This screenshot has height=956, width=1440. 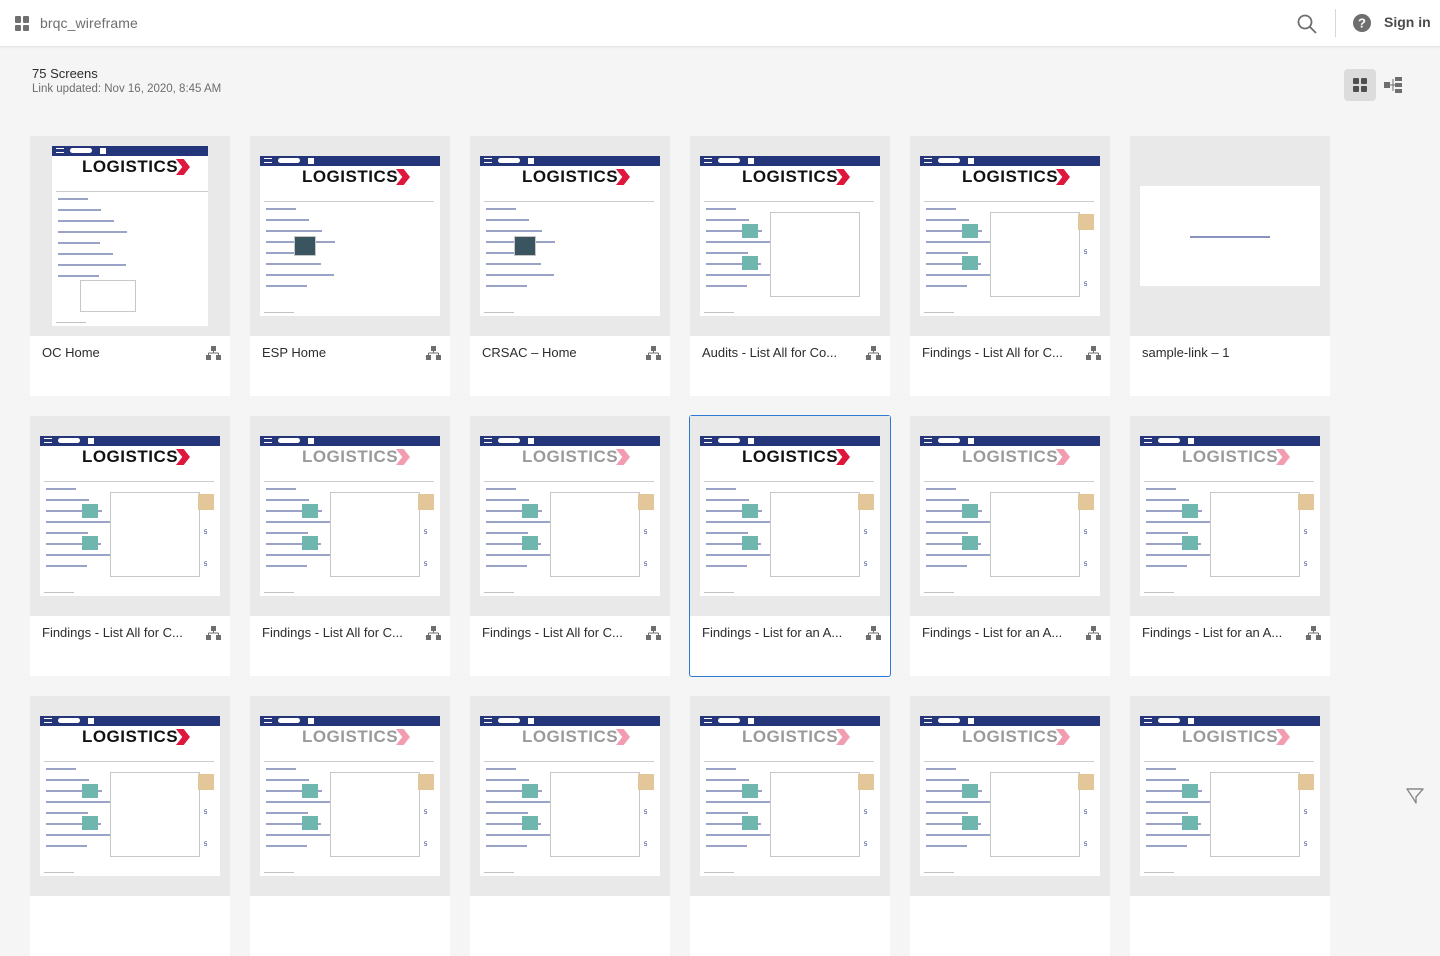 What do you see at coordinates (1407, 22) in the screenshot?
I see `sign-in-button: Sign in` at bounding box center [1407, 22].